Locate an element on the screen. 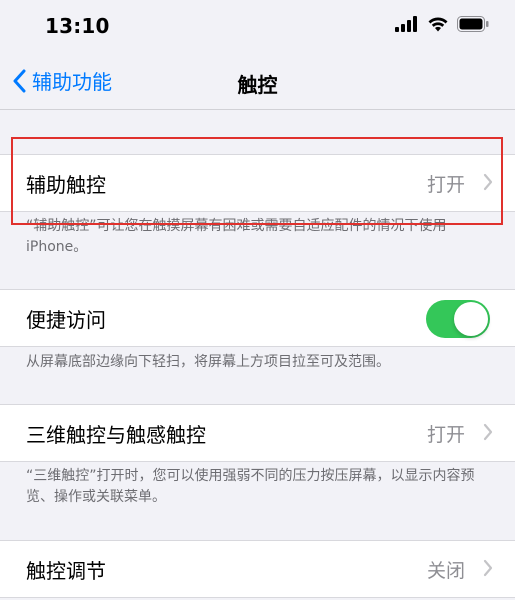 Image resolution: width=515 pixels, height=600 pixels. reachability-toggle is located at coordinates (458, 319).